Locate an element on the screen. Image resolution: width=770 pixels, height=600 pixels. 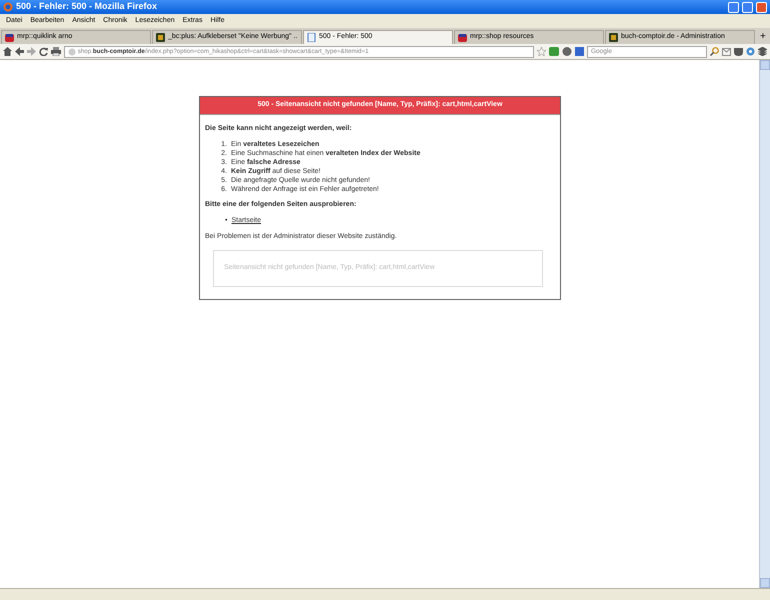
back-icon is located at coordinates (19, 51).